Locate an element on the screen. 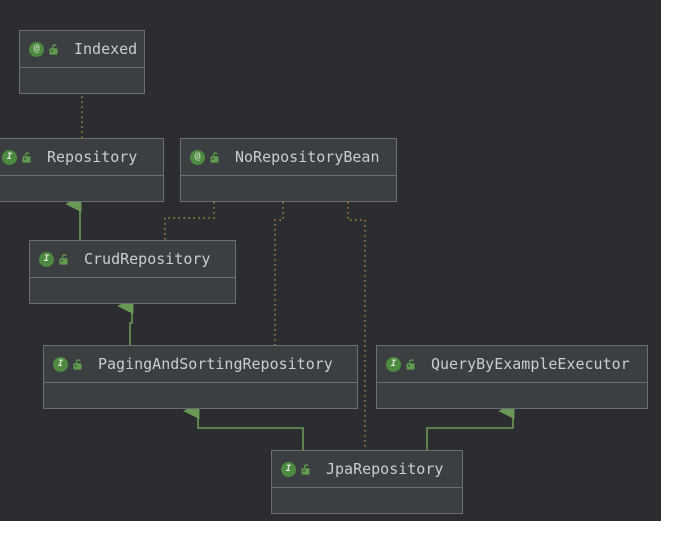 The width and height of the screenshot is (693, 550). node-label: Repository is located at coordinates (92, 157).